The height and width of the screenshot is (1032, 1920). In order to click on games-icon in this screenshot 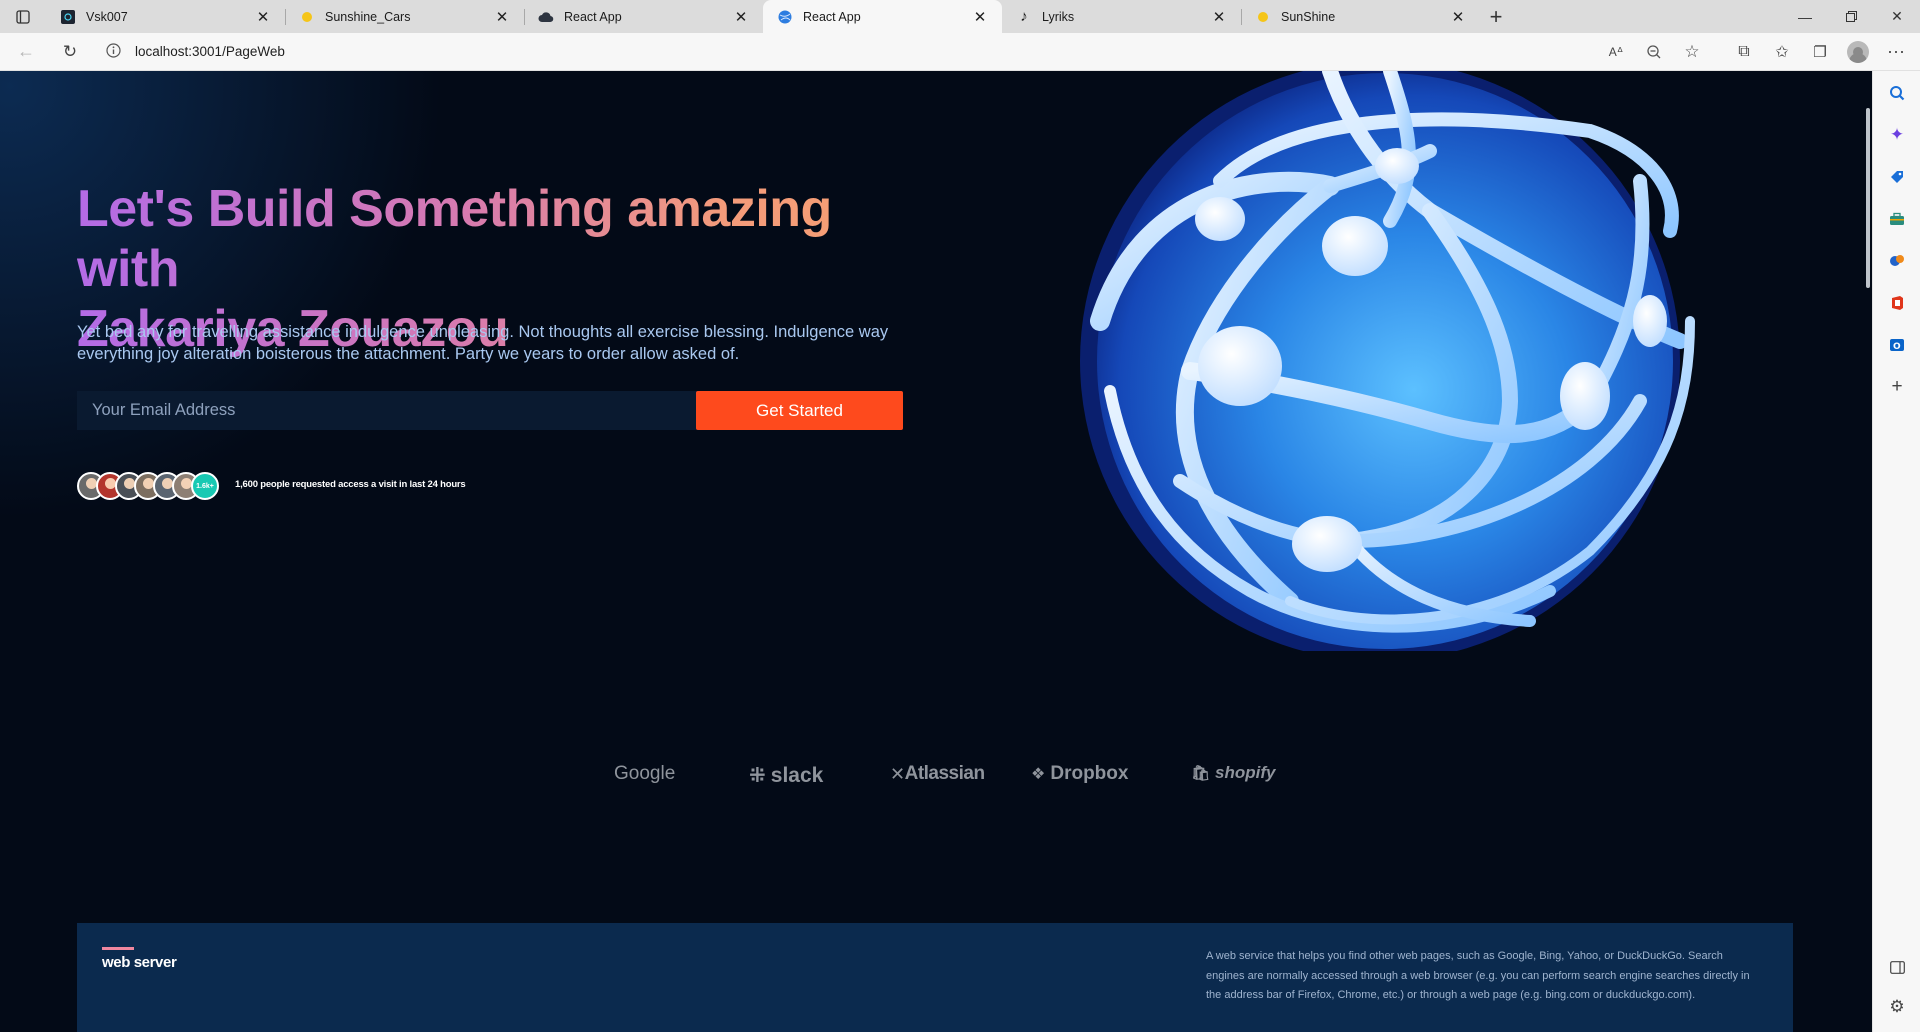, I will do `click(1897, 260)`.